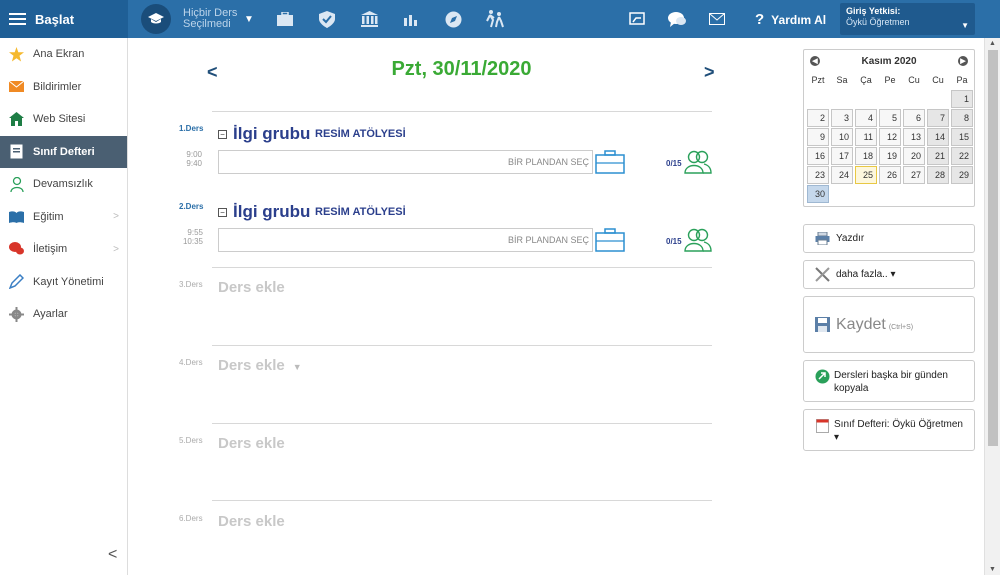  Describe the element at coordinates (48, 216) in the screenshot. I see `sidebar-item-label: Eğitim` at that location.